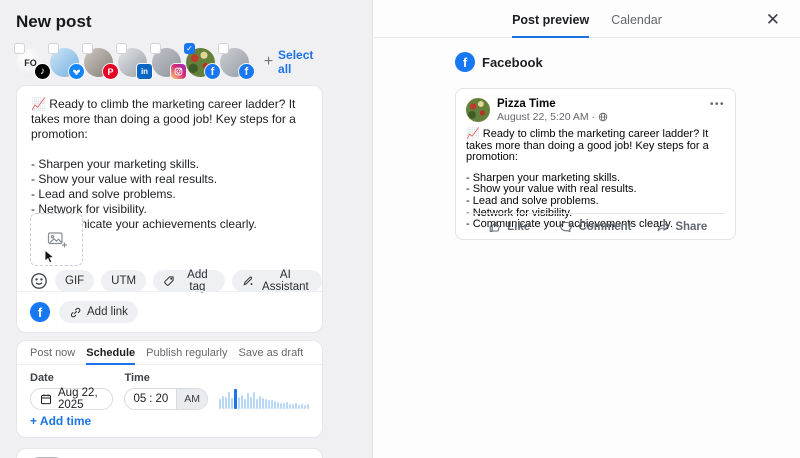  What do you see at coordinates (107, 312) in the screenshot?
I see `add-link-button-label: Add link` at bounding box center [107, 312].